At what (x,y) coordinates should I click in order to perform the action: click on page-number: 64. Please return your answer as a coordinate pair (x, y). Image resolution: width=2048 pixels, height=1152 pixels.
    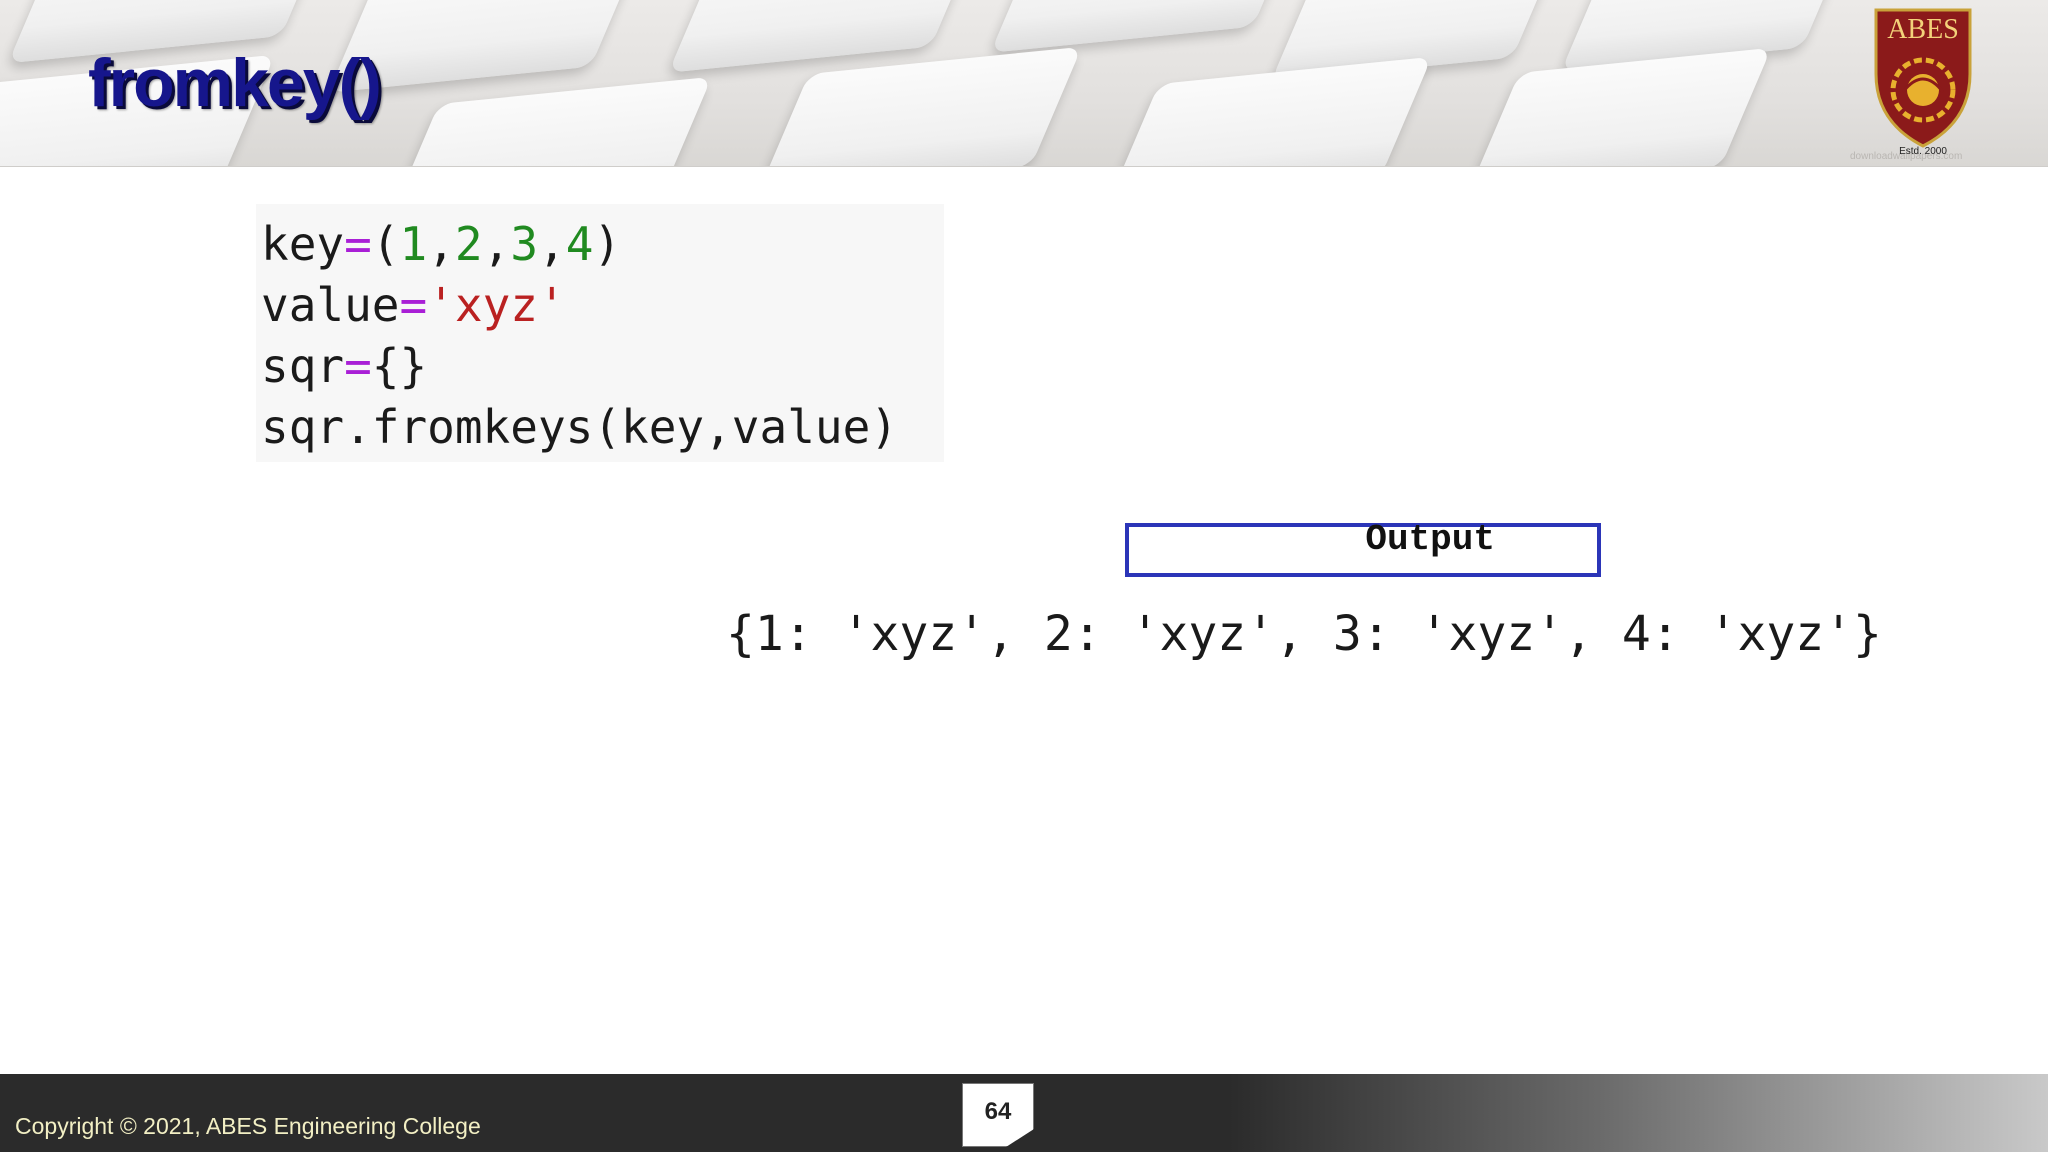
    Looking at the image, I should click on (998, 1111).